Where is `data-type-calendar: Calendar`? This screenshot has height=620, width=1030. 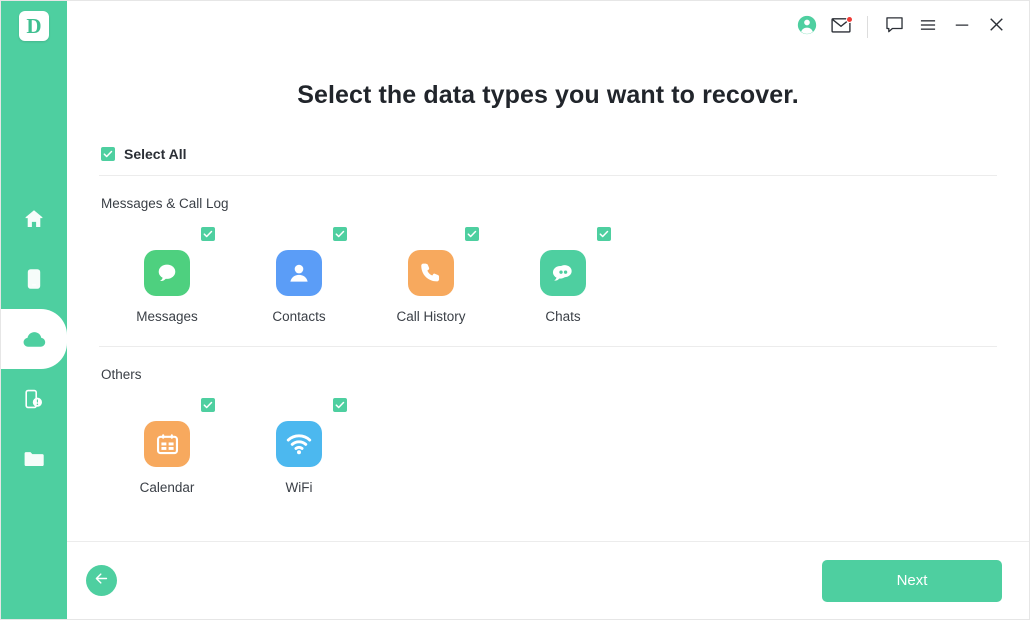
data-type-calendar: Calendar is located at coordinates (167, 446).